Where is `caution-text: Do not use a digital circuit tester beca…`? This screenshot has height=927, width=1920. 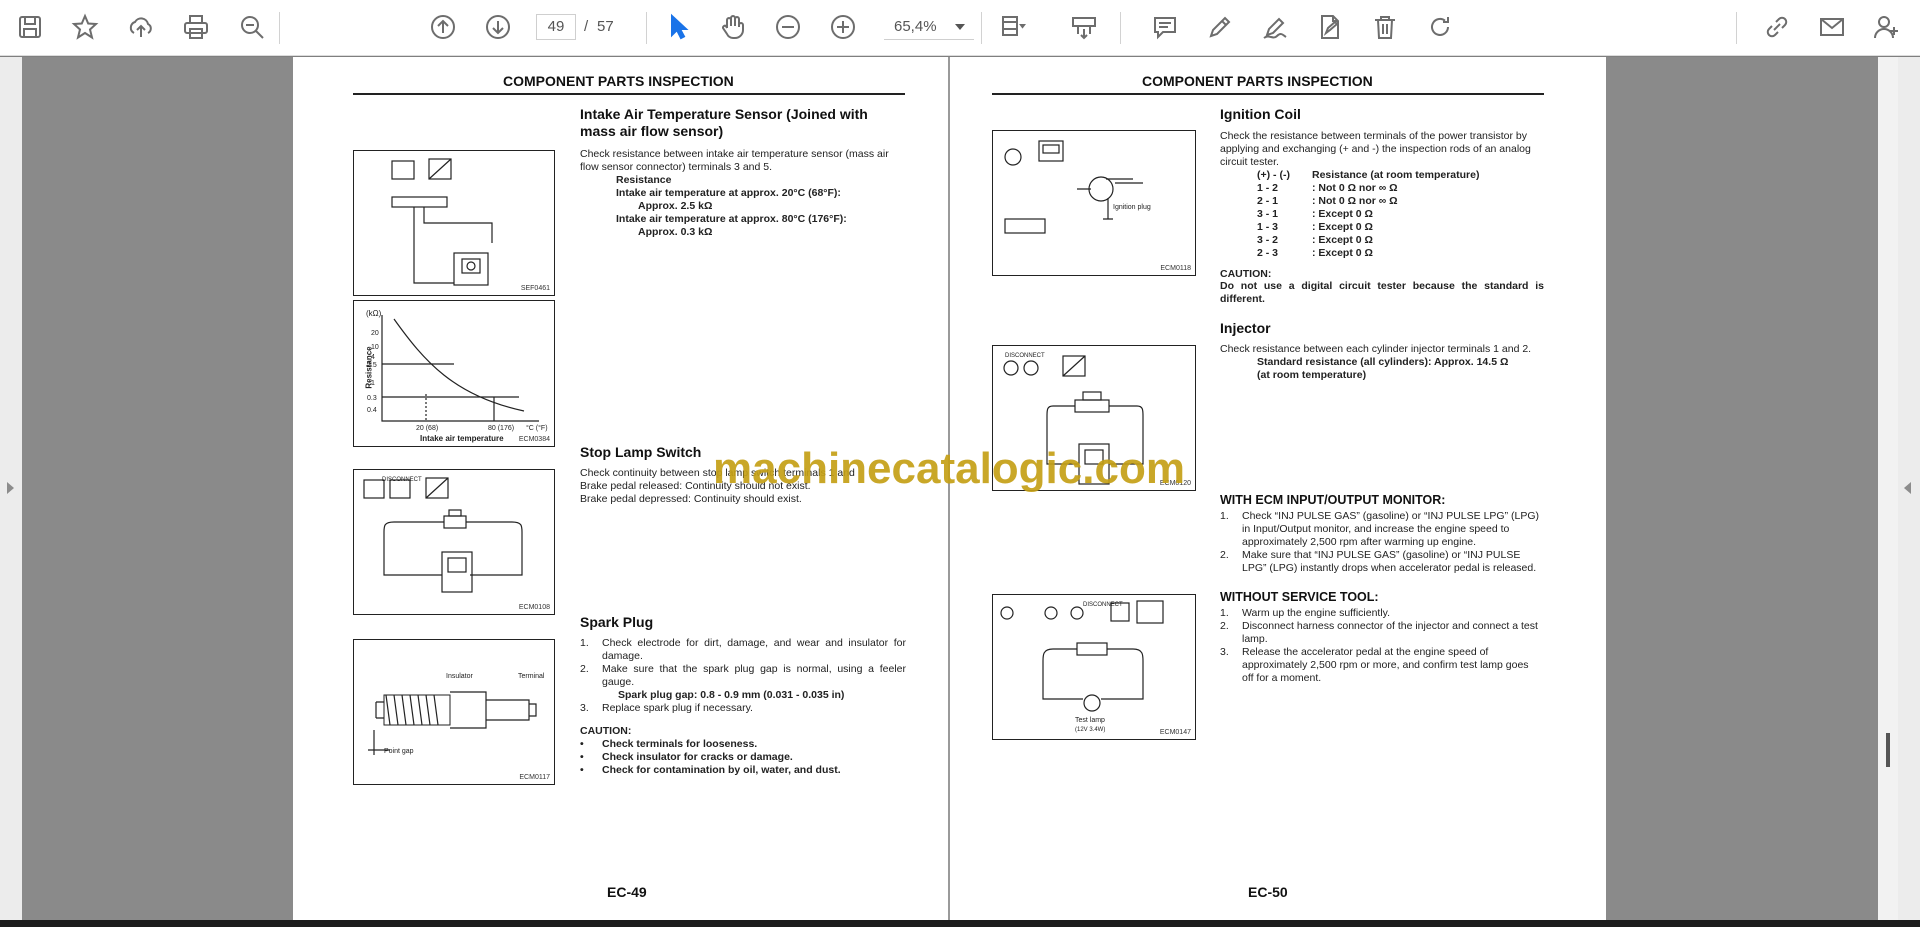 caution-text: Do not use a digital circuit tester beca… is located at coordinates (1382, 286).